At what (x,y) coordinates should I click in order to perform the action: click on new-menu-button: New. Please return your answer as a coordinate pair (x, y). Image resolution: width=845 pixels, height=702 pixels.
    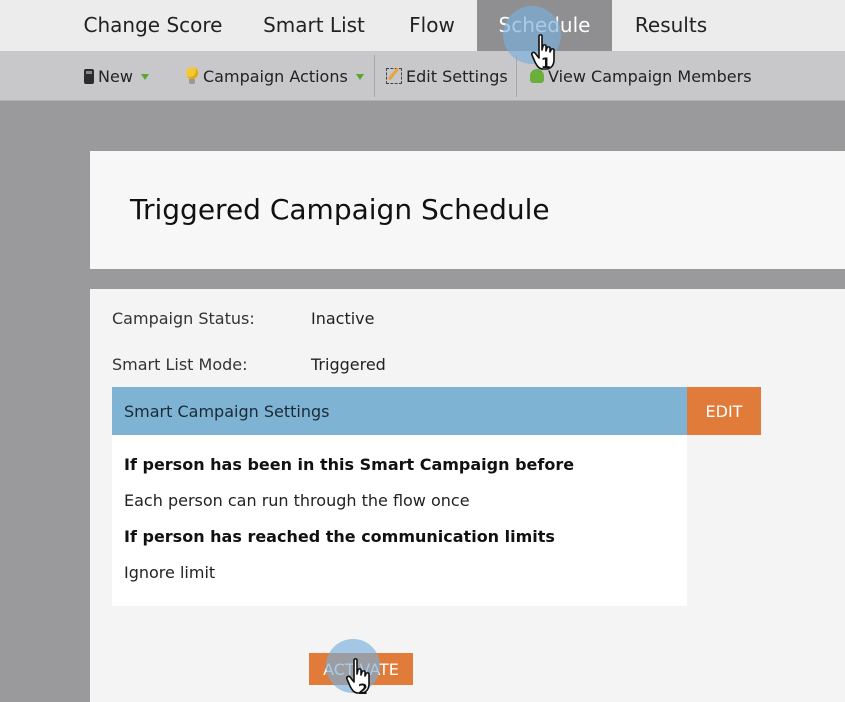
    Looking at the image, I should click on (116, 76).